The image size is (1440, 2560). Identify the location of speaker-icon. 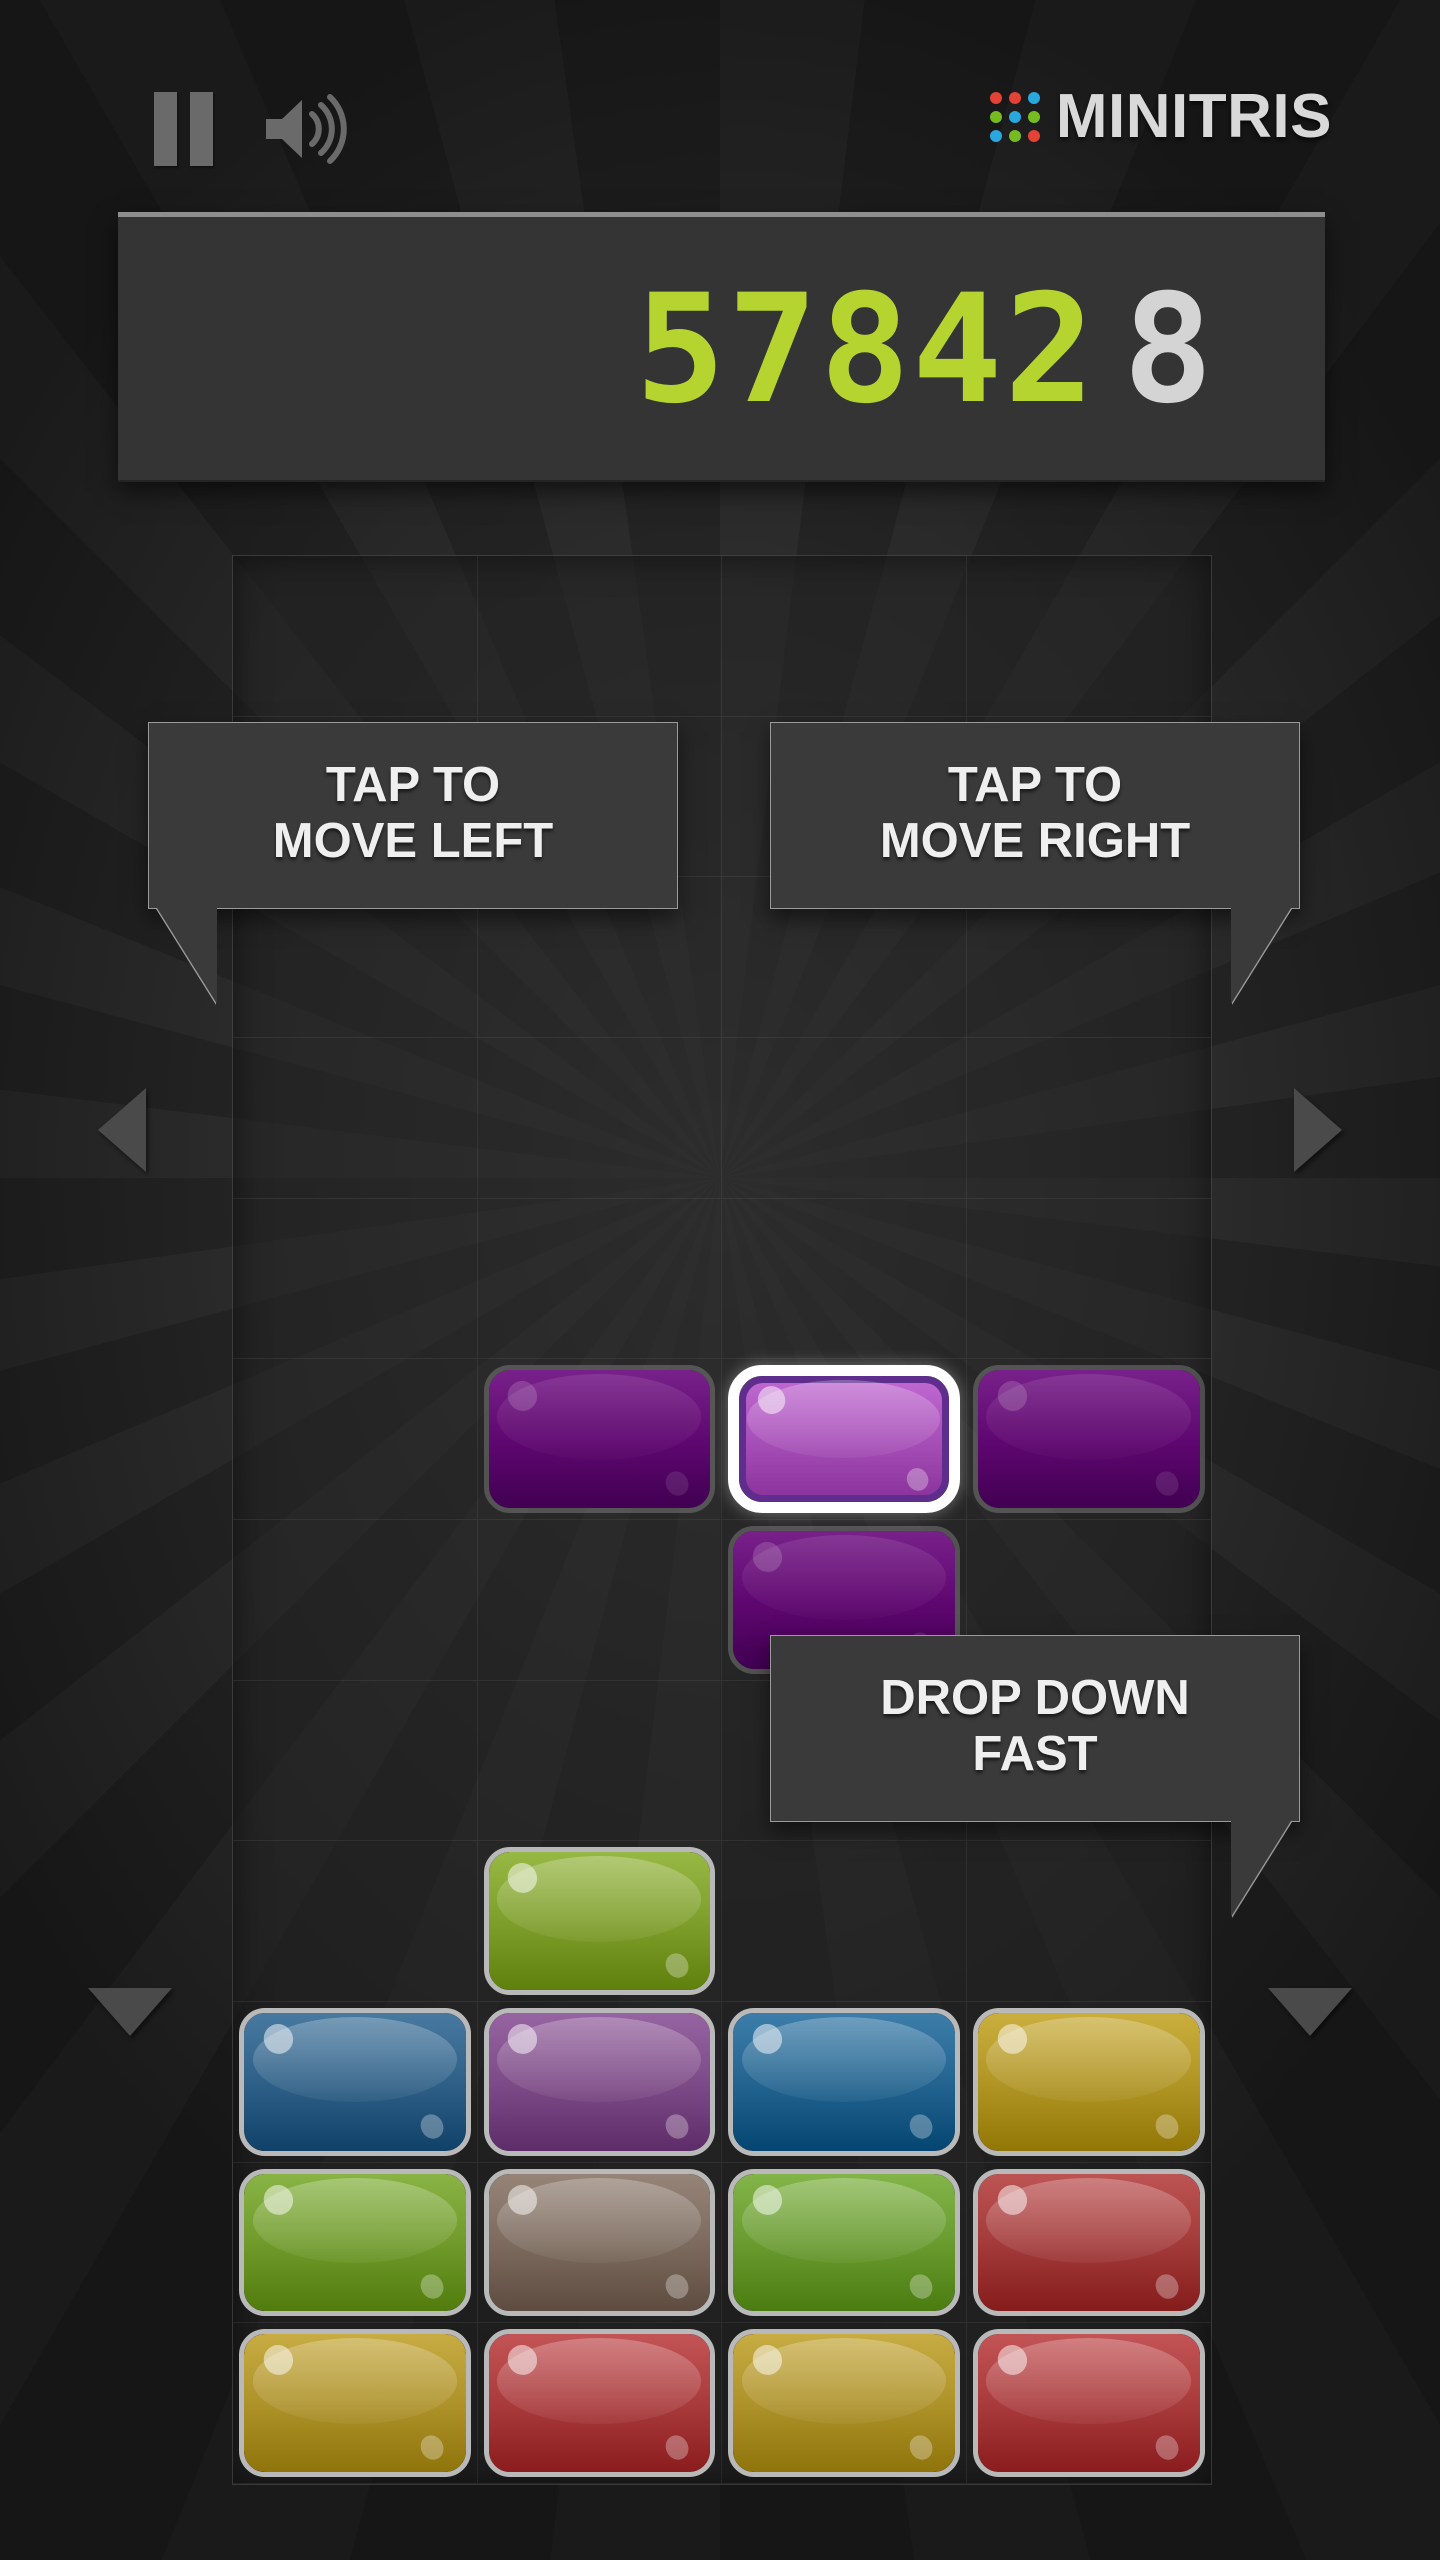
(306, 129).